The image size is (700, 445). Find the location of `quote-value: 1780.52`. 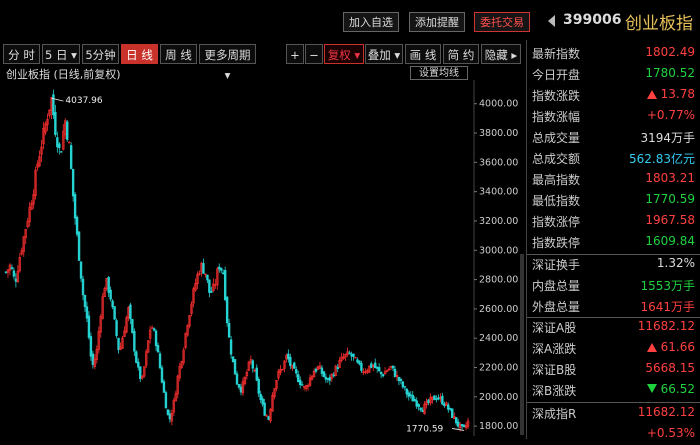

quote-value: 1780.52 is located at coordinates (670, 73).